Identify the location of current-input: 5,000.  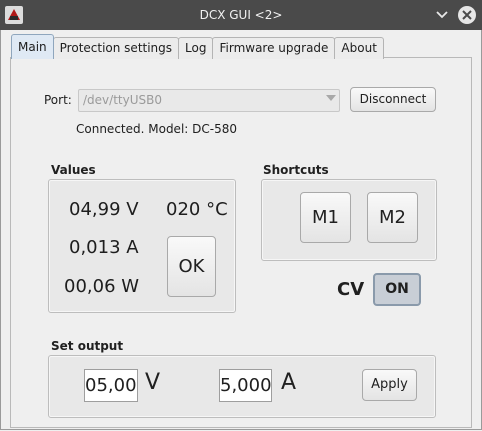
(245, 385).